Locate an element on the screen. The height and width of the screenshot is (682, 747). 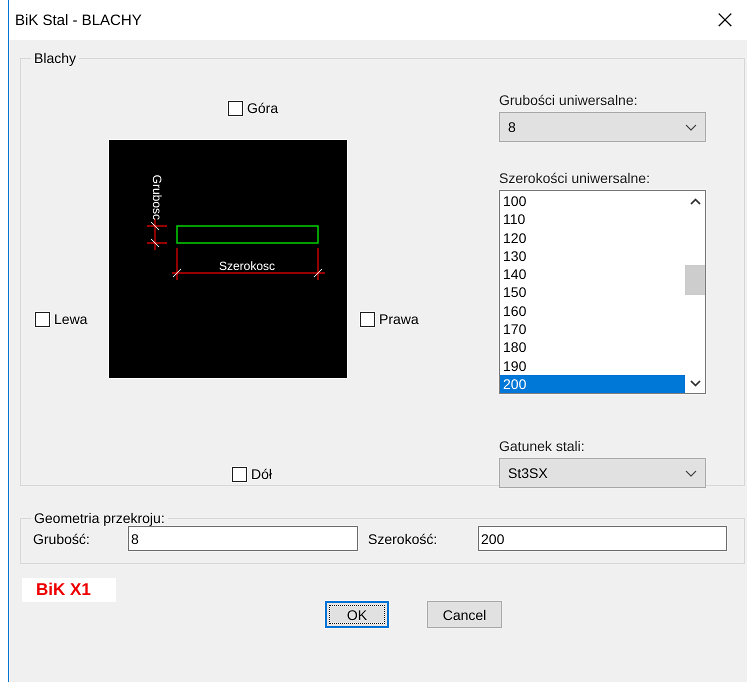
list-item: 130 is located at coordinates (592, 256).